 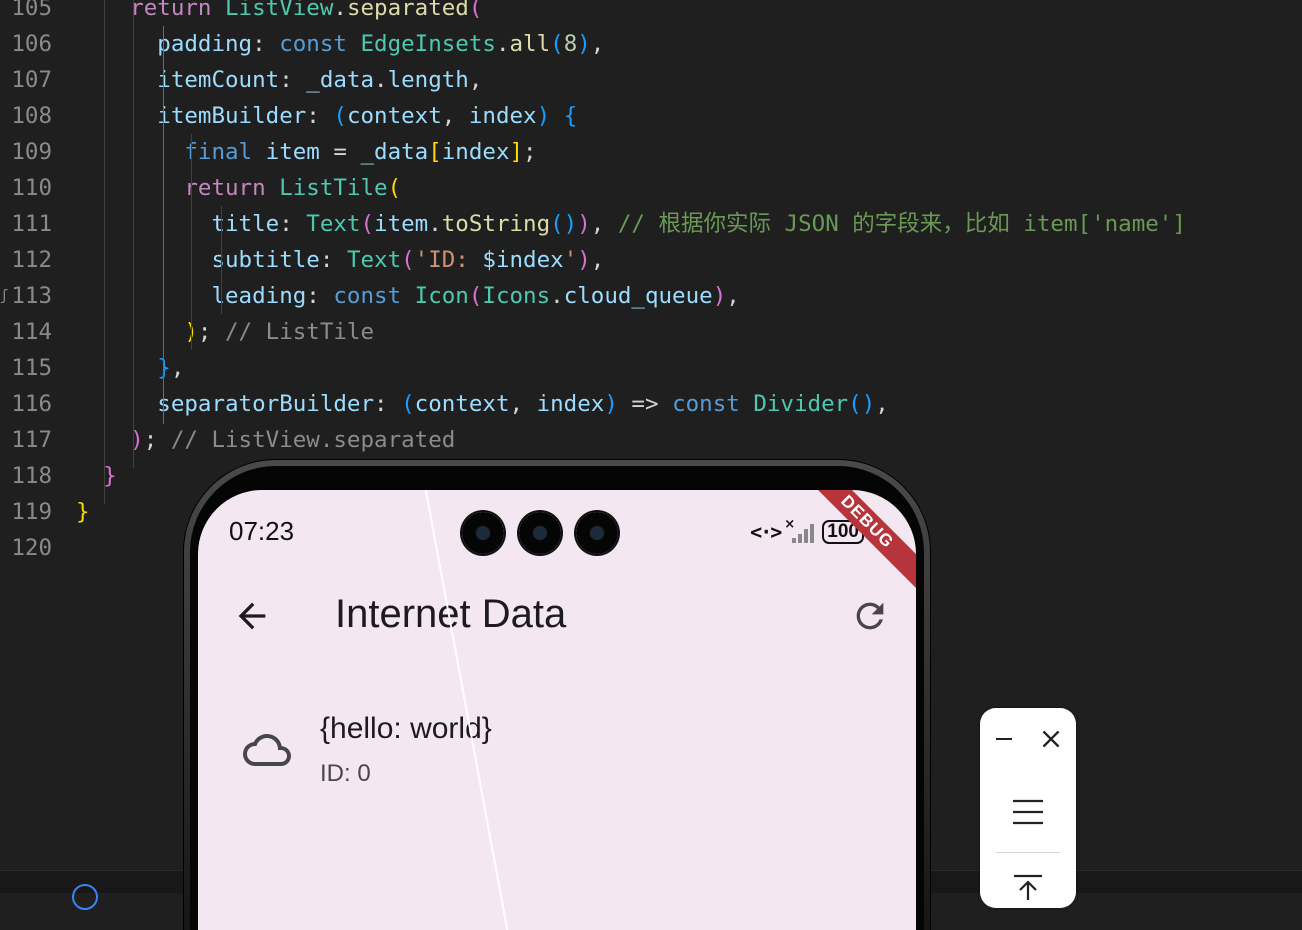 What do you see at coordinates (408, 260) in the screenshot?
I see `code-text: subtitle: Text('ID: $index'),` at bounding box center [408, 260].